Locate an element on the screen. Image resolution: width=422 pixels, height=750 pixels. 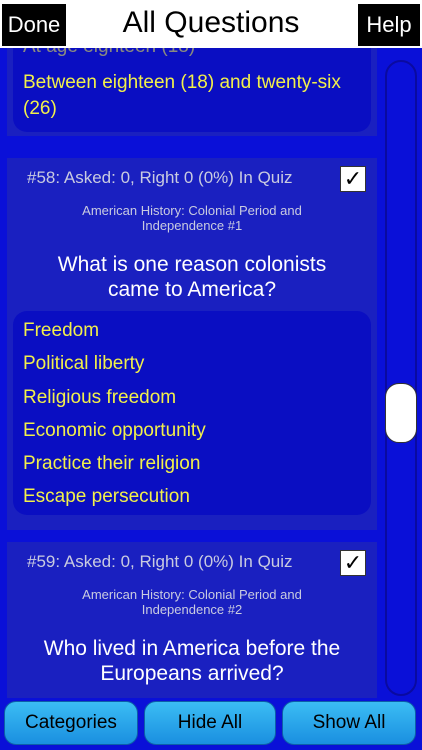
page-title: All Questions is located at coordinates (211, 22).